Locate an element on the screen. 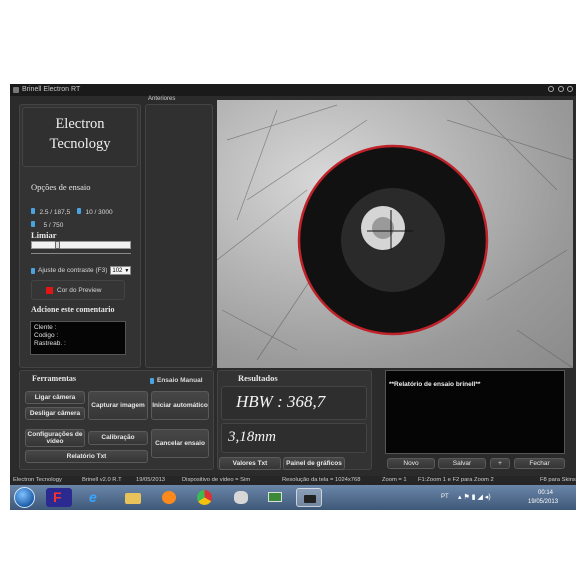 The image size is (586, 588). cancel-test-button: Cancelar ensaio is located at coordinates (180, 443).